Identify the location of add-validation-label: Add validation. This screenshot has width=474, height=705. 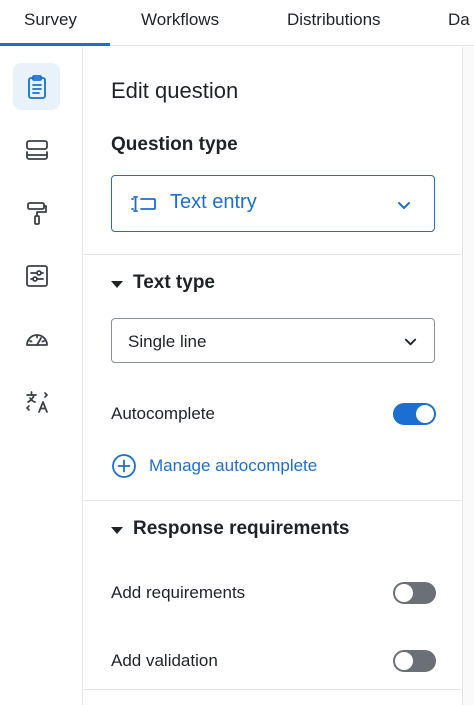
(164, 660).